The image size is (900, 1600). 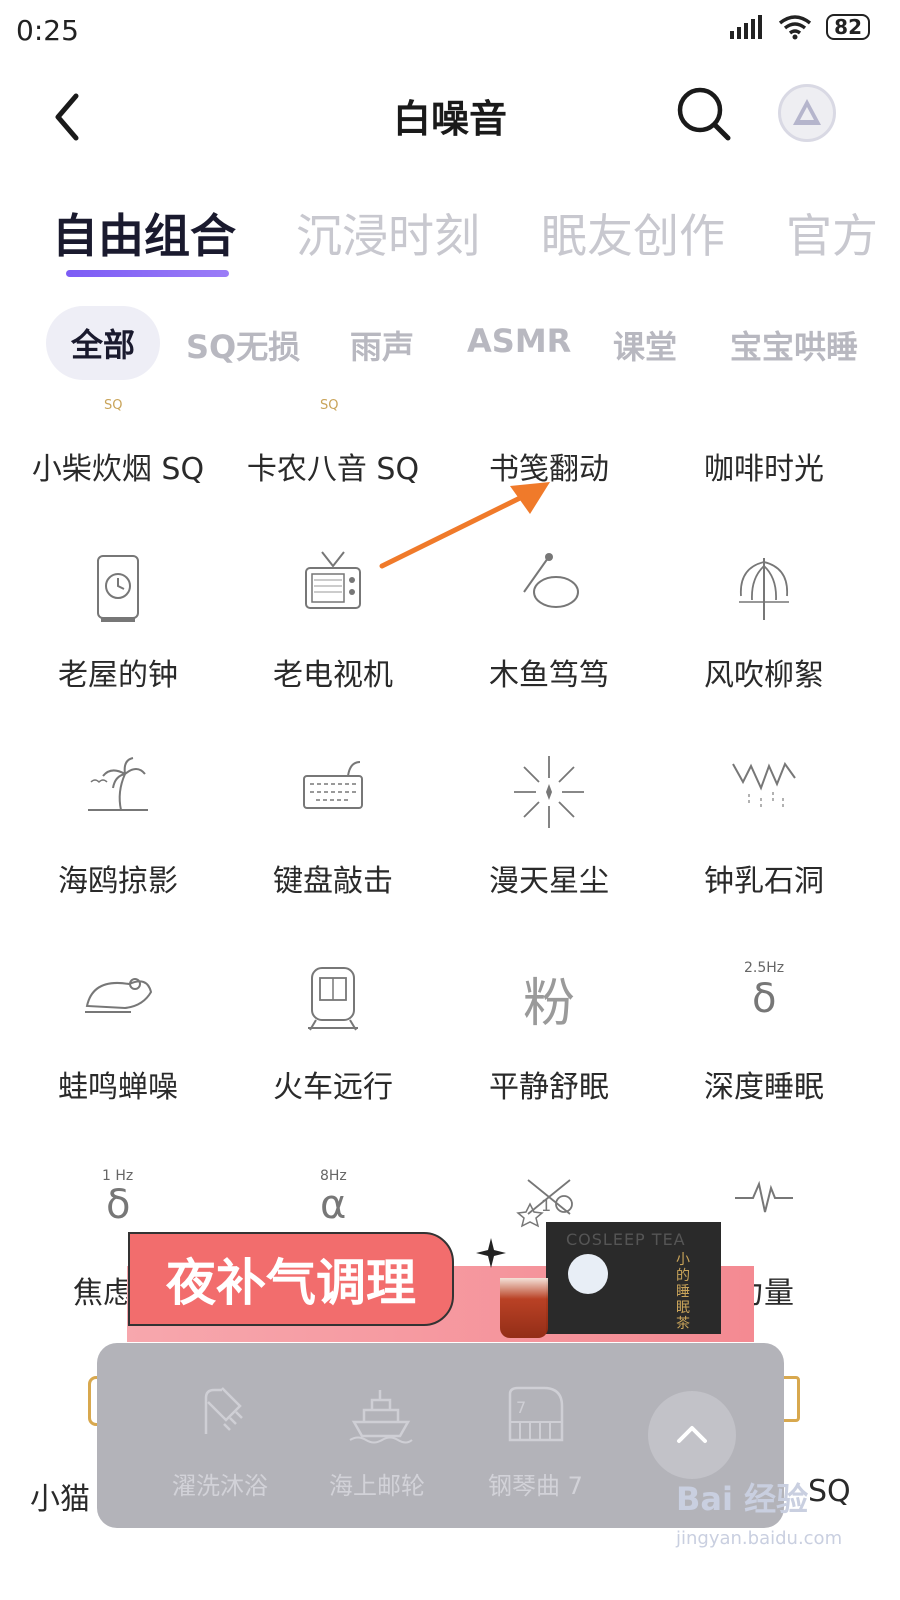 What do you see at coordinates (60, 1496) in the screenshot?
I see `sound-item-label: 小猫` at bounding box center [60, 1496].